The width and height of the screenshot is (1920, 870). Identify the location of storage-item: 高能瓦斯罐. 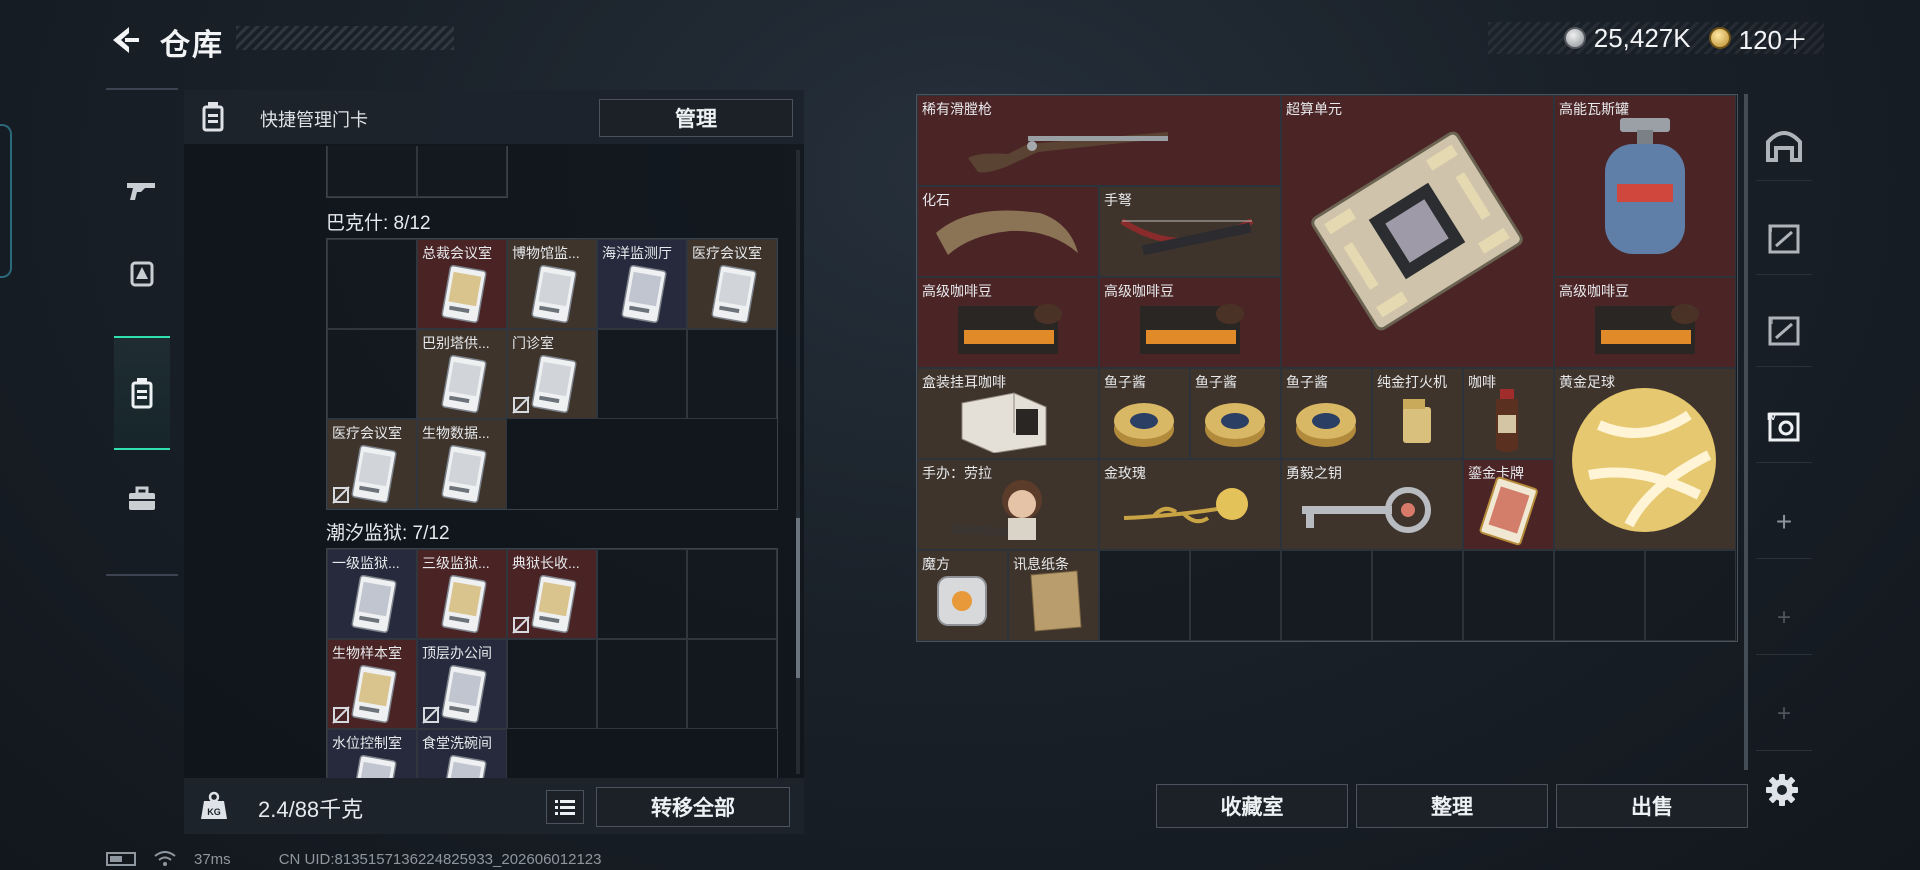
(1645, 186).